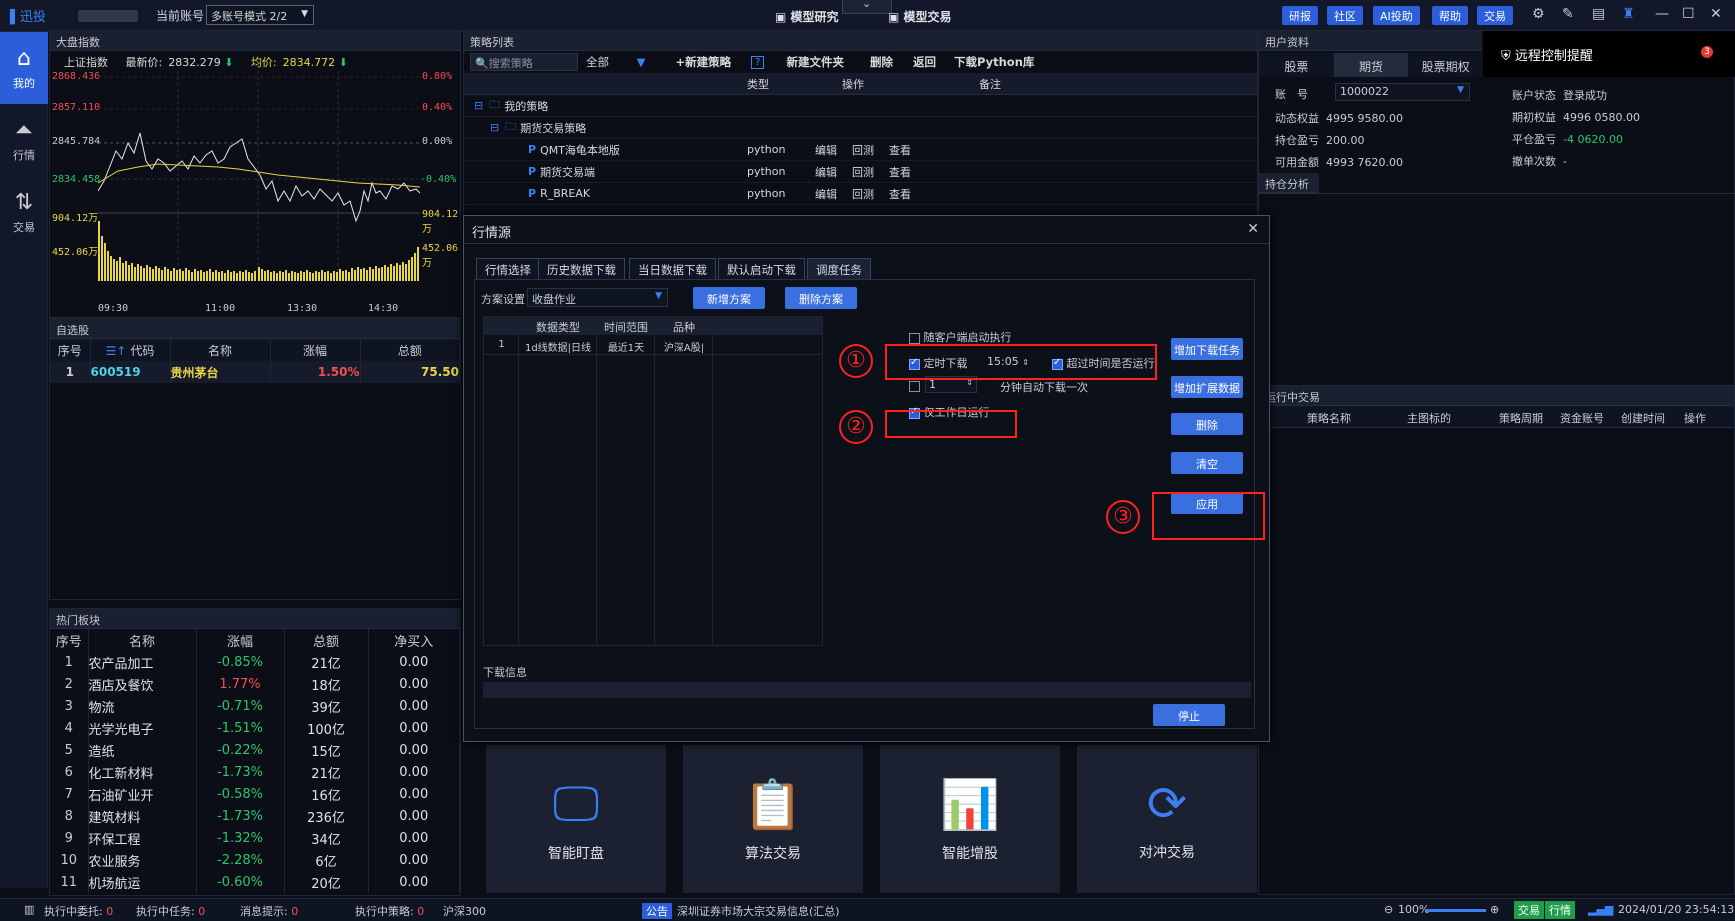 The height and width of the screenshot is (921, 1735). Describe the element at coordinates (1388, 909) in the screenshot. I see `zoom-out-icon: ⊖` at that location.